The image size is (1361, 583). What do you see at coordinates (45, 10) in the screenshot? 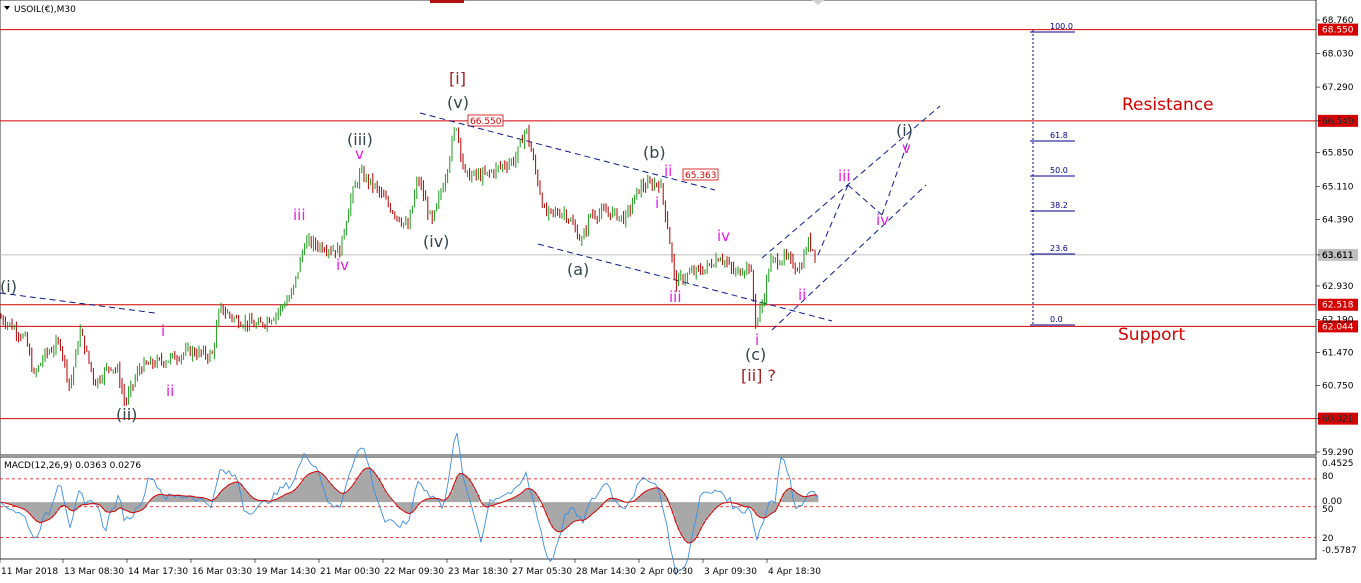
I see `symbol-label: USOIL(€),M30` at bounding box center [45, 10].